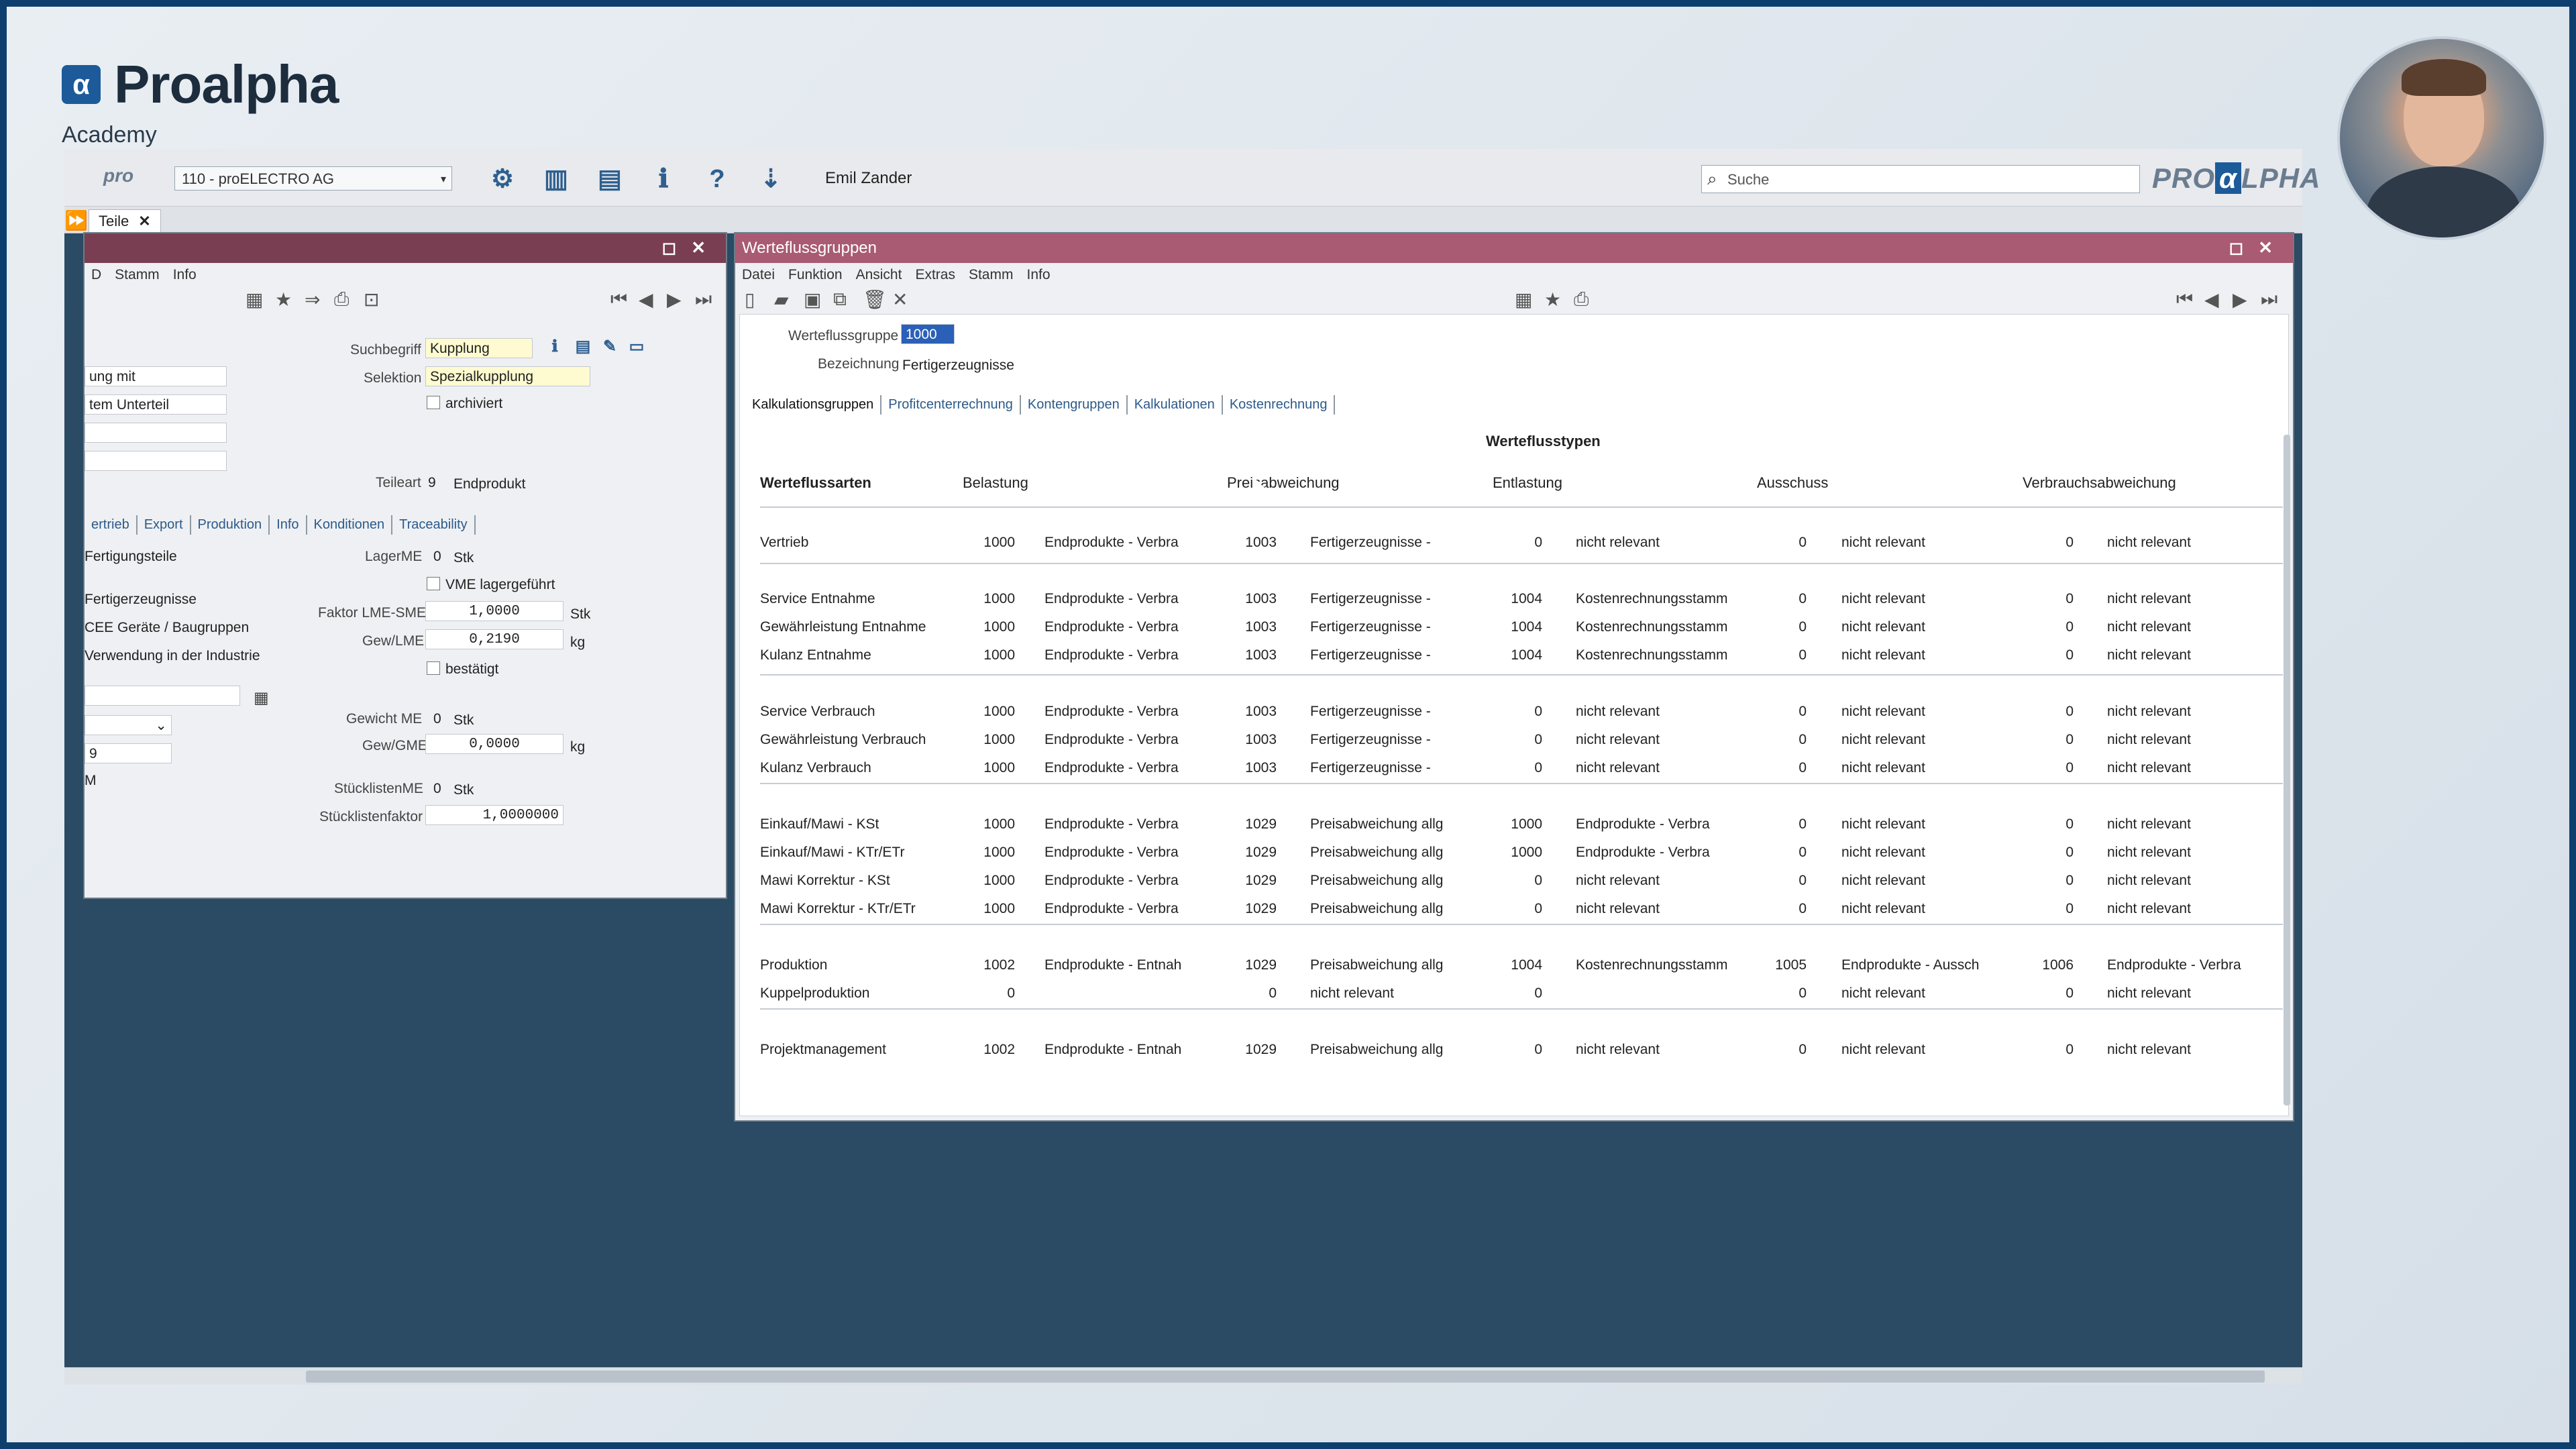 The width and height of the screenshot is (2576, 1449). What do you see at coordinates (167, 628) in the screenshot?
I see `list-item: CEE Geräte / Baugruppen` at bounding box center [167, 628].